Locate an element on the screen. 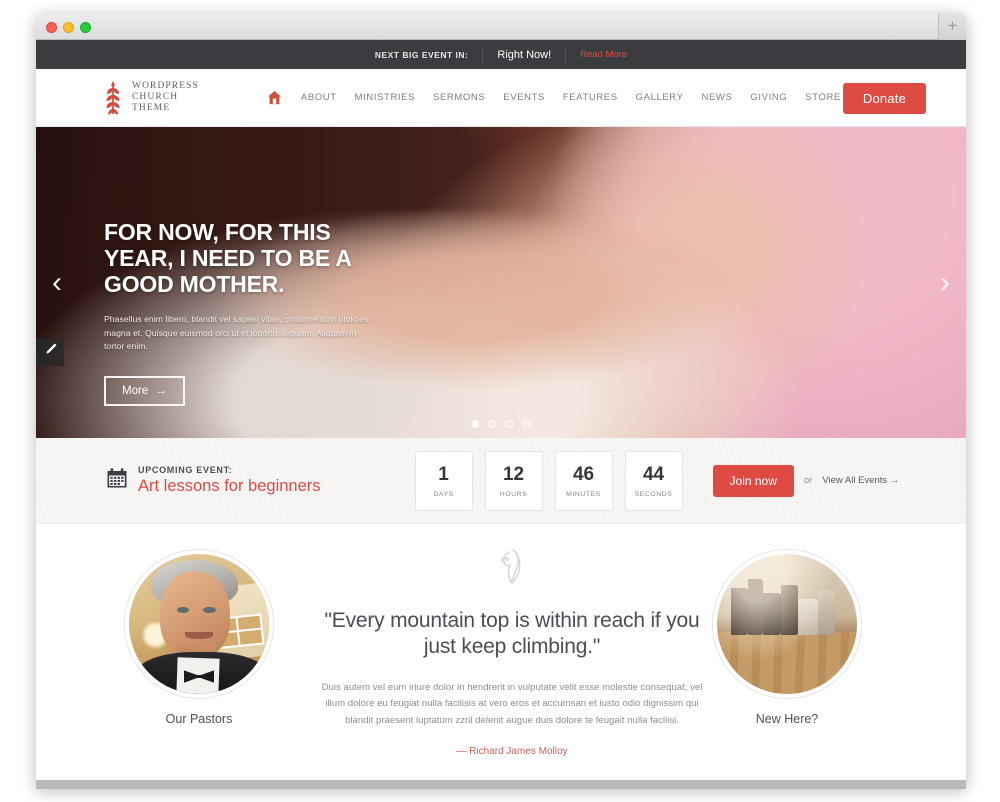 The image size is (1000, 802). countdown-counters: 1 DAYS 12 HOURS 46 MINUTES 44 SECONDS is located at coordinates (548, 480).